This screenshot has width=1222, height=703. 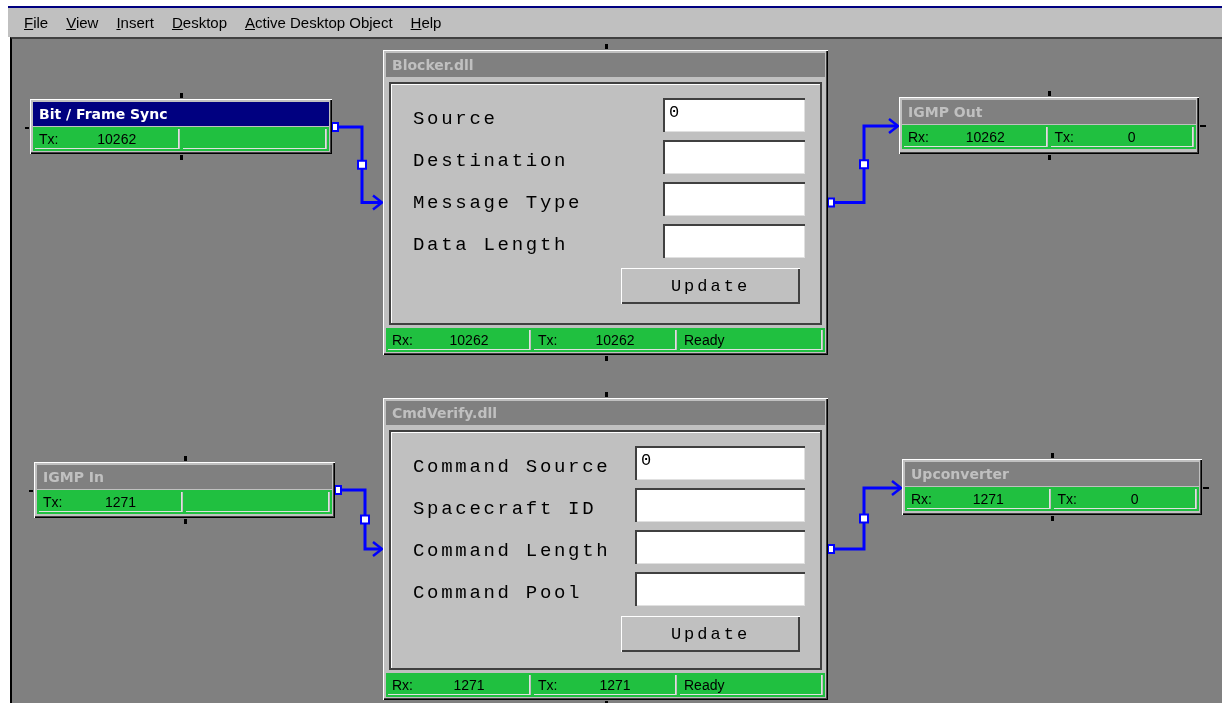 What do you see at coordinates (135, 22) in the screenshot?
I see `menu-item: Insert` at bounding box center [135, 22].